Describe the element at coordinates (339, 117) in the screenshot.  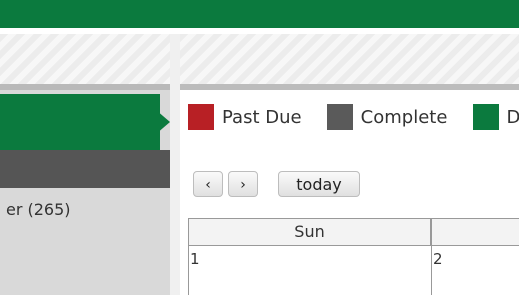
I see `complete-swatch` at that location.